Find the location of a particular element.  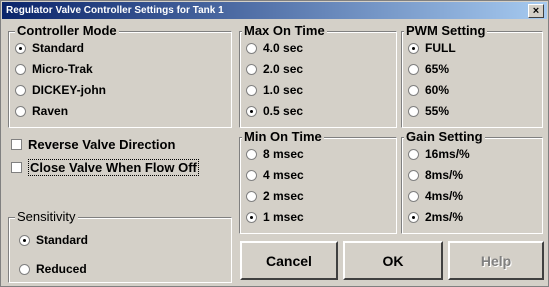

gain-4-radio: 4ms/% is located at coordinates (435, 196).